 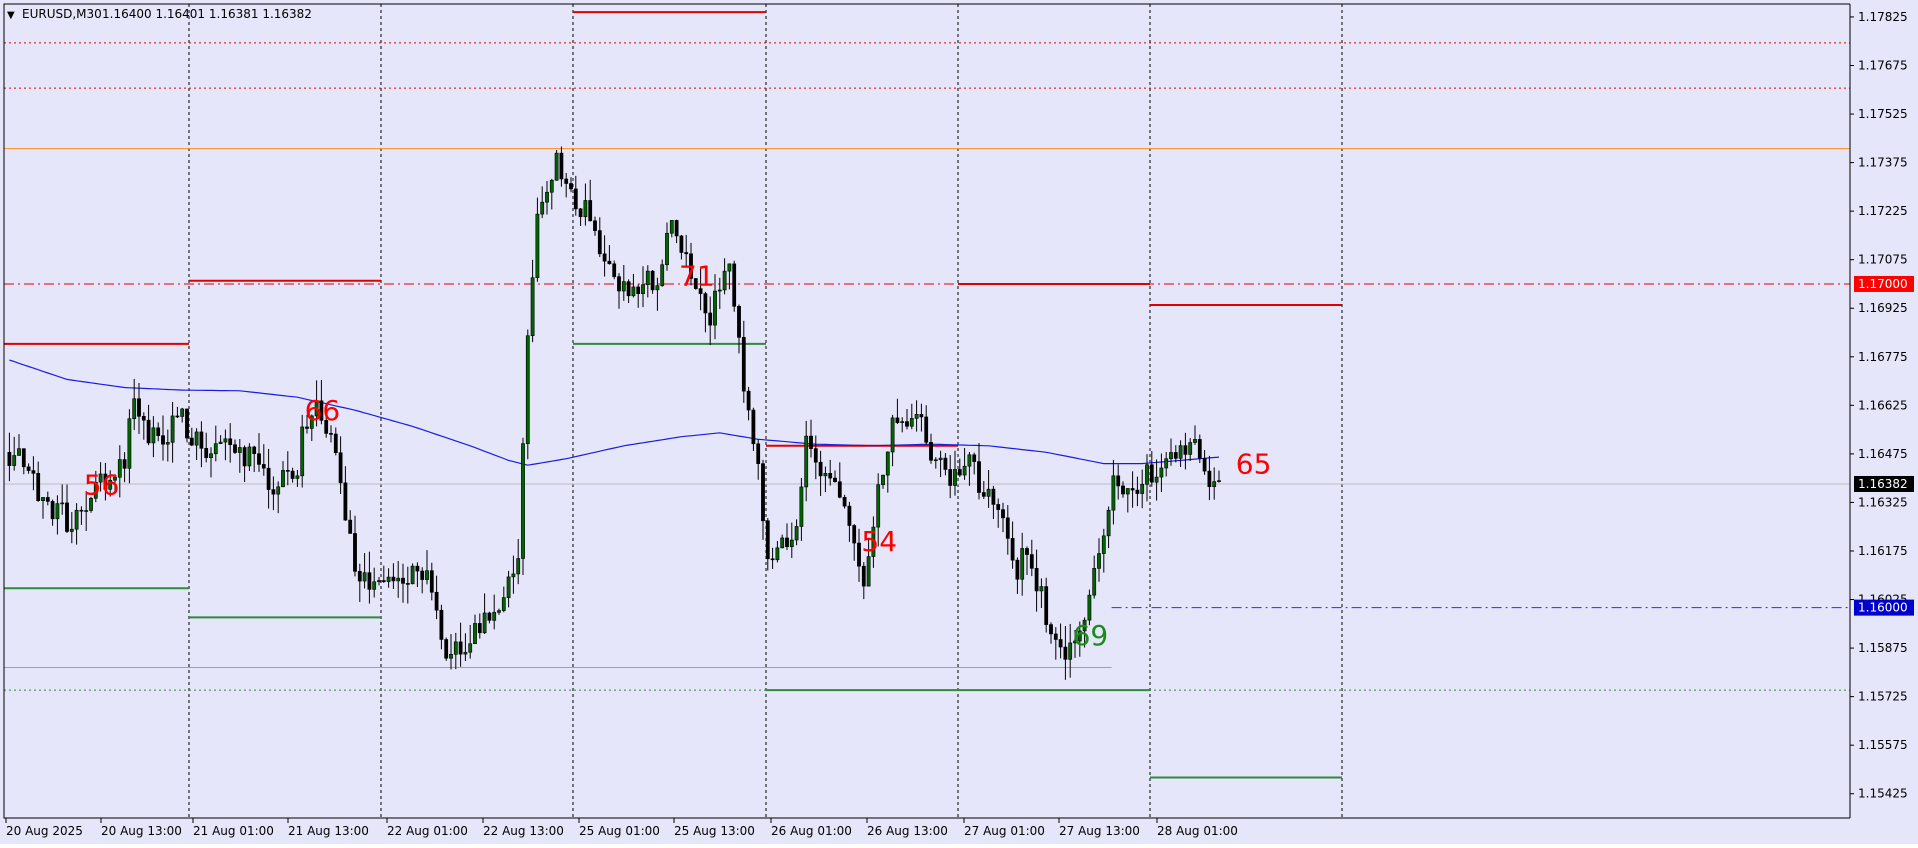 What do you see at coordinates (1883, 163) in the screenshot?
I see `price-tick-label: 1.17375` at bounding box center [1883, 163].